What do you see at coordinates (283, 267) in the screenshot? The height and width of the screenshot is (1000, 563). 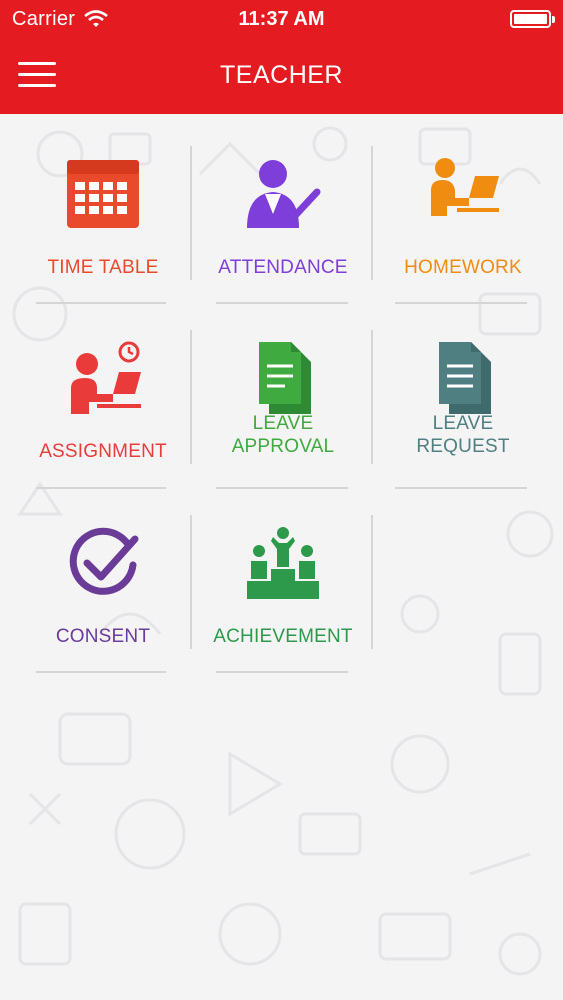 I see `tile-label: ATTENDANCE` at bounding box center [283, 267].